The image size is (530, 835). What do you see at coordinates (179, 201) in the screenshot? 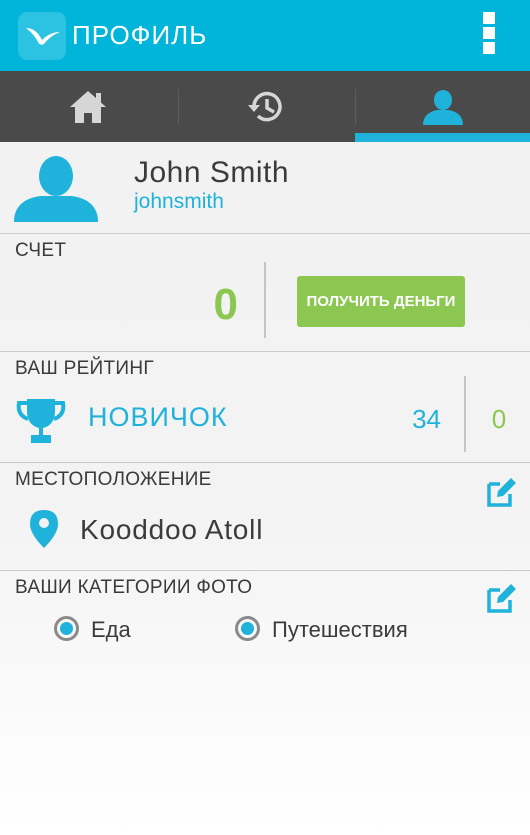
I see `user-username: johnsmith` at bounding box center [179, 201].